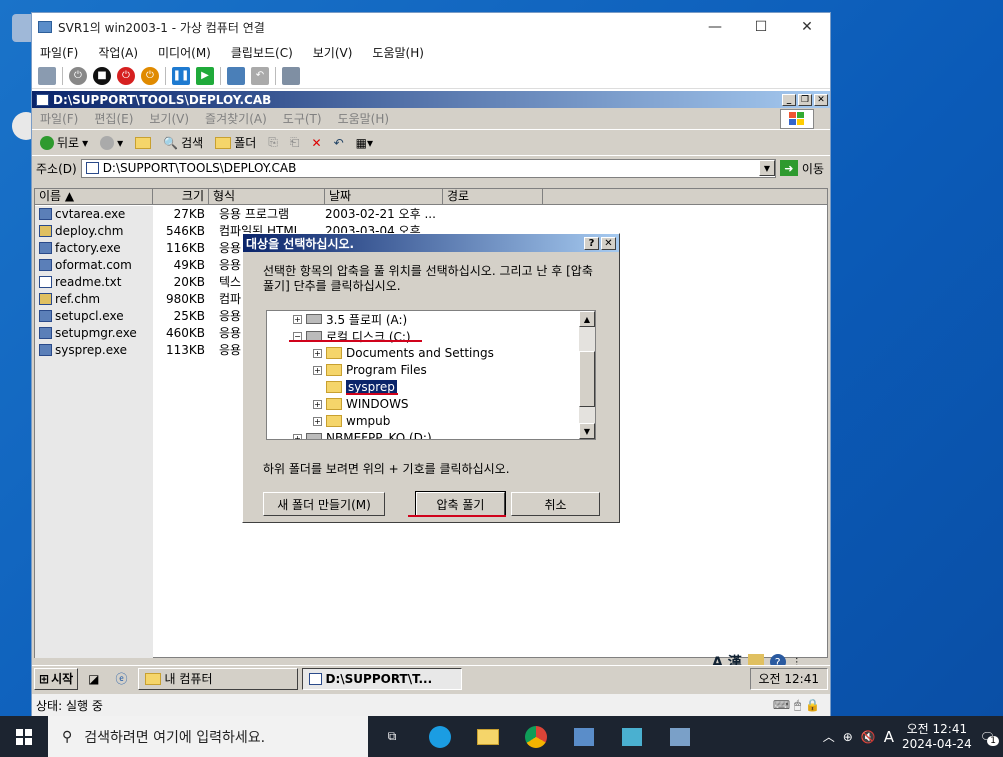 The height and width of the screenshot is (757, 1003). Describe the element at coordinates (351, 421) in the screenshot. I see `tree-item-wmpub: + wmpub` at that location.